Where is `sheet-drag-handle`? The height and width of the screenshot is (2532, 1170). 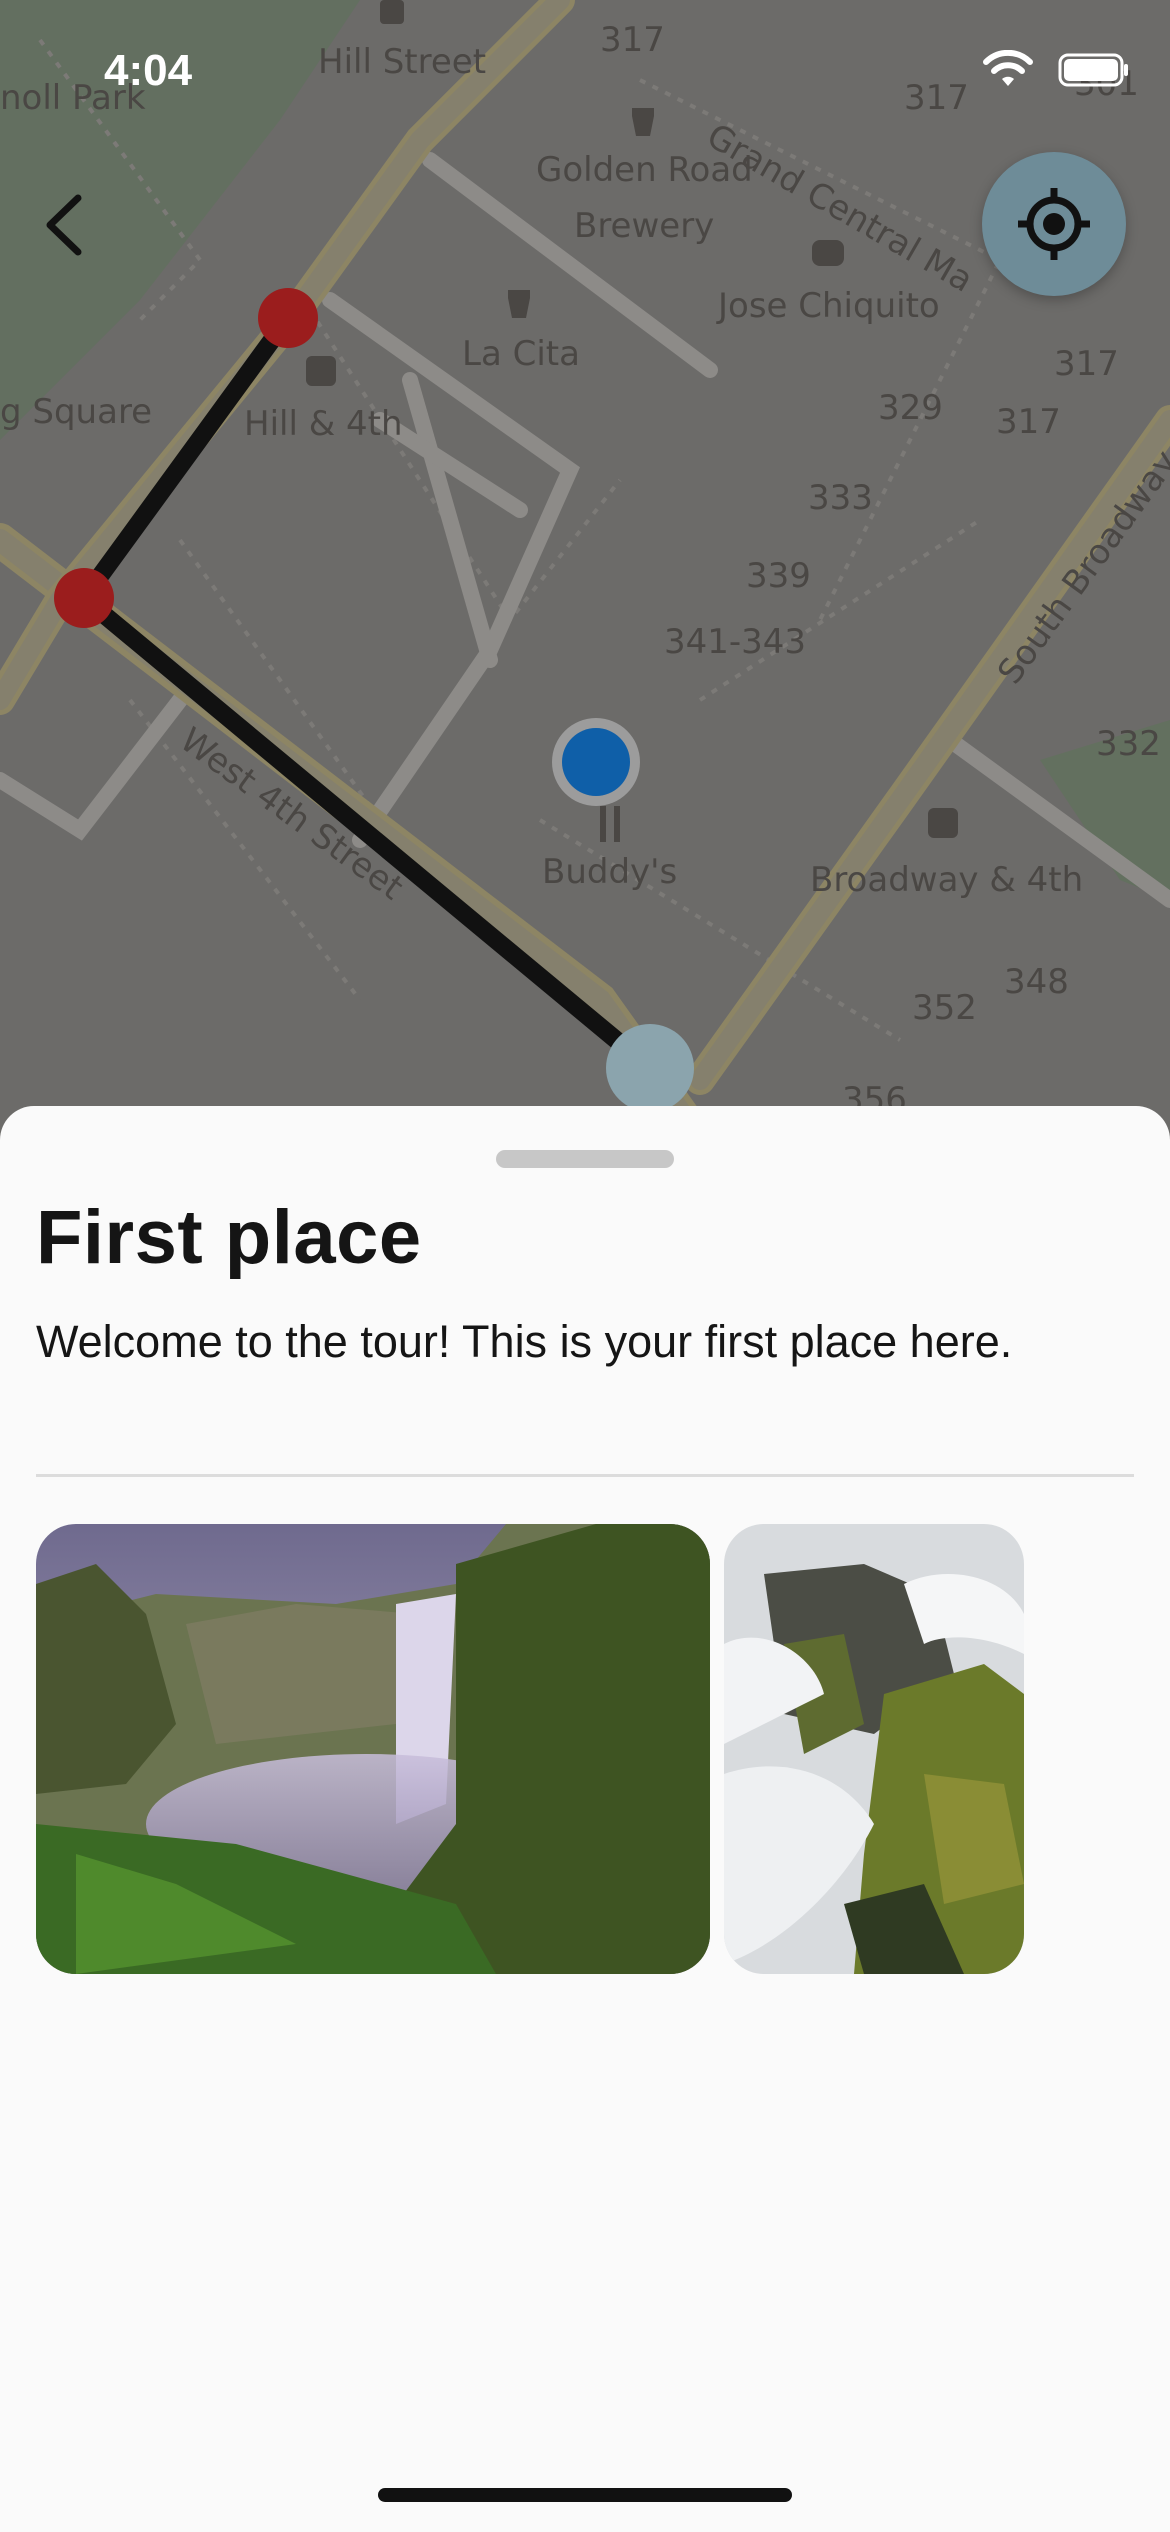
sheet-drag-handle is located at coordinates (585, 1159).